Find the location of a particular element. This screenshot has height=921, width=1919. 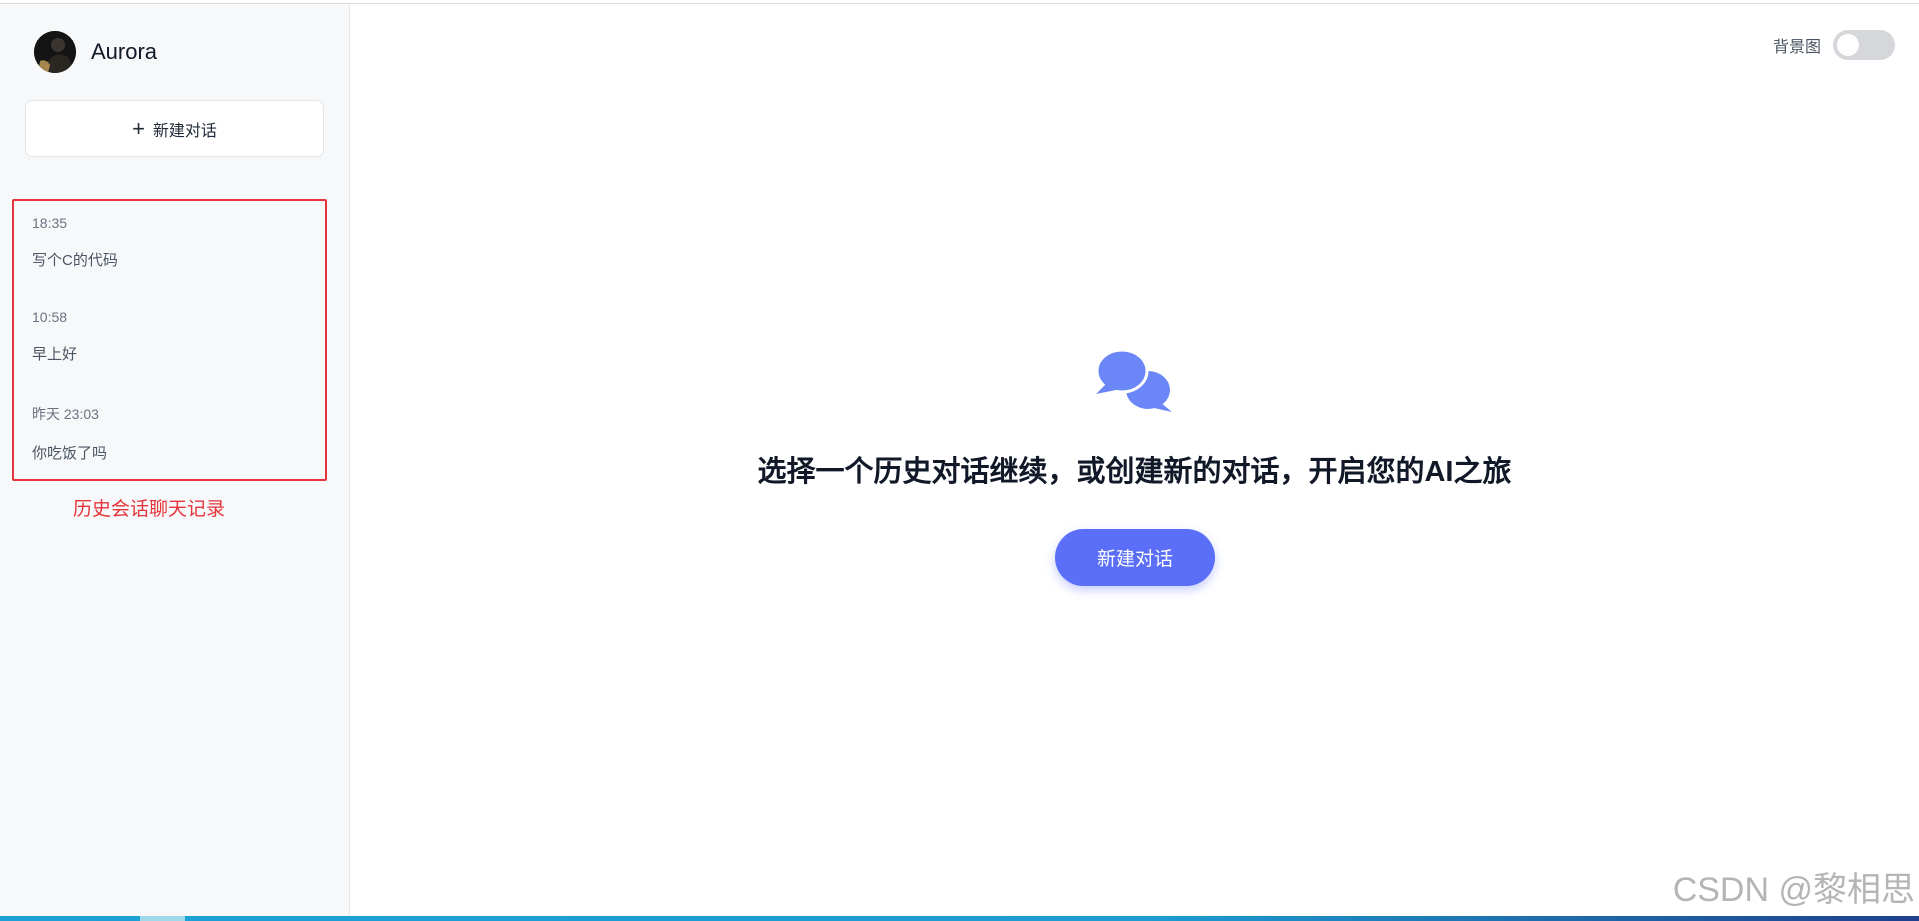

chat-bubbles-icon is located at coordinates (1134, 383).